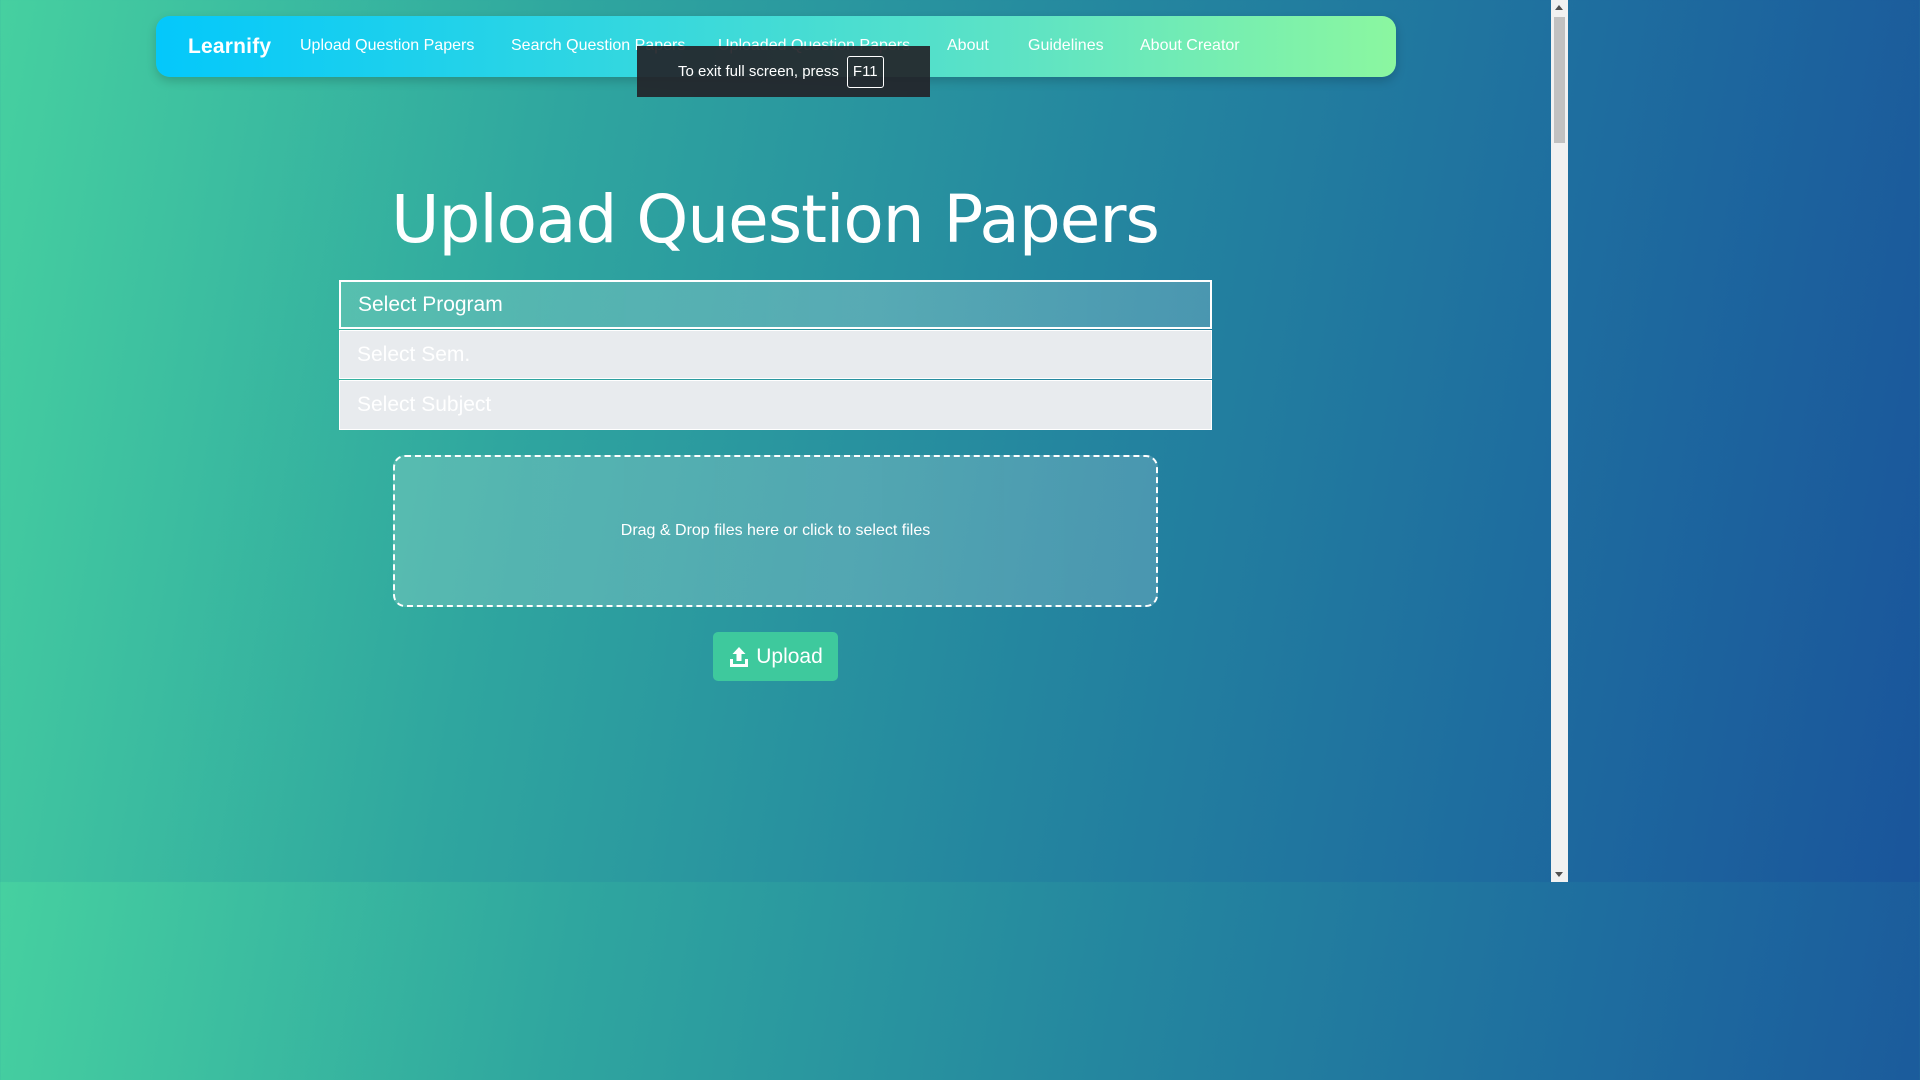  What do you see at coordinates (865, 71) in the screenshot?
I see `toast-key: F11` at bounding box center [865, 71].